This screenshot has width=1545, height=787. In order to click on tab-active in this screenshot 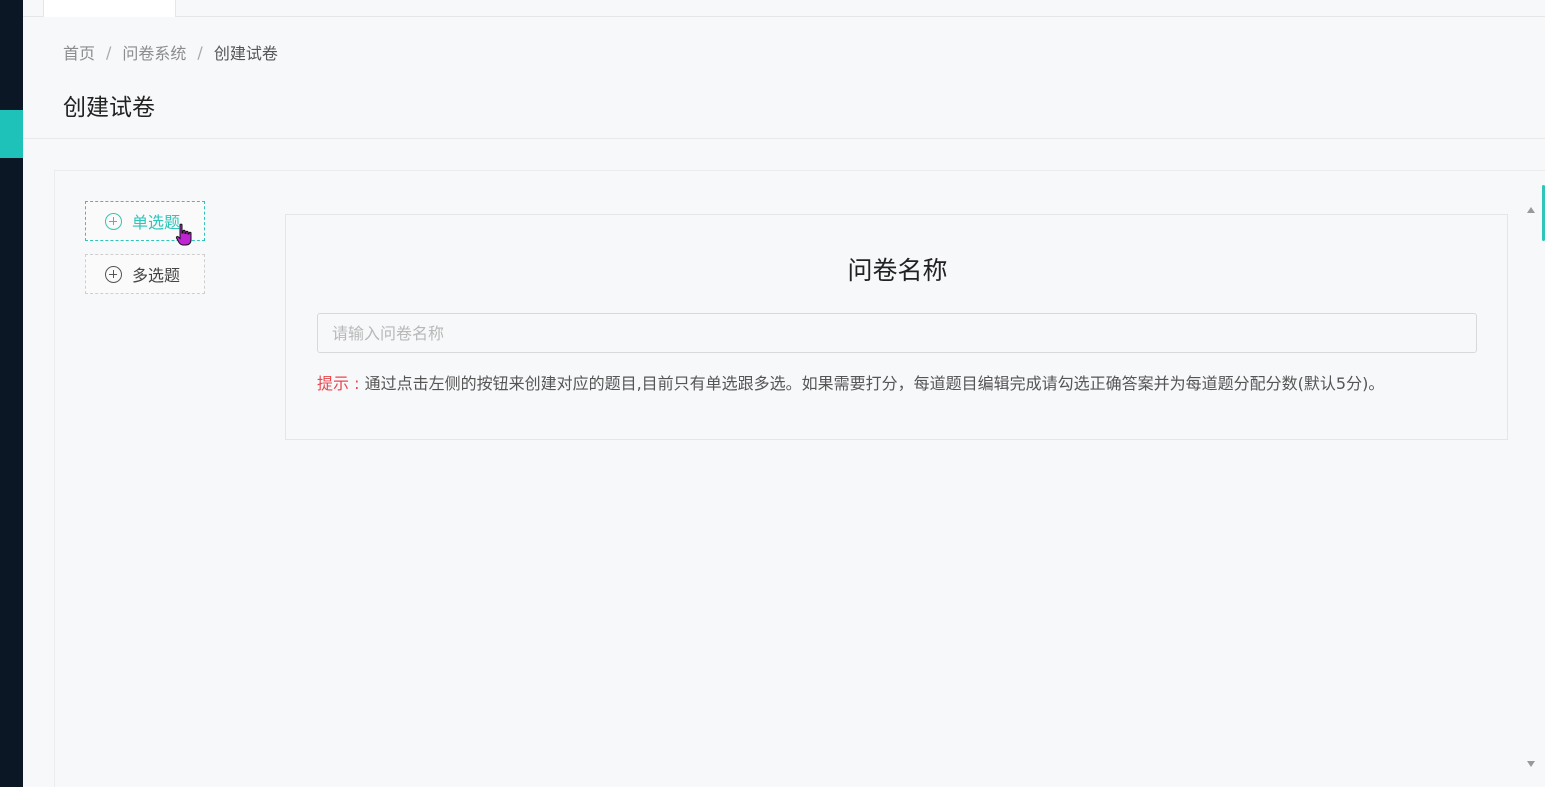, I will do `click(109, 8)`.